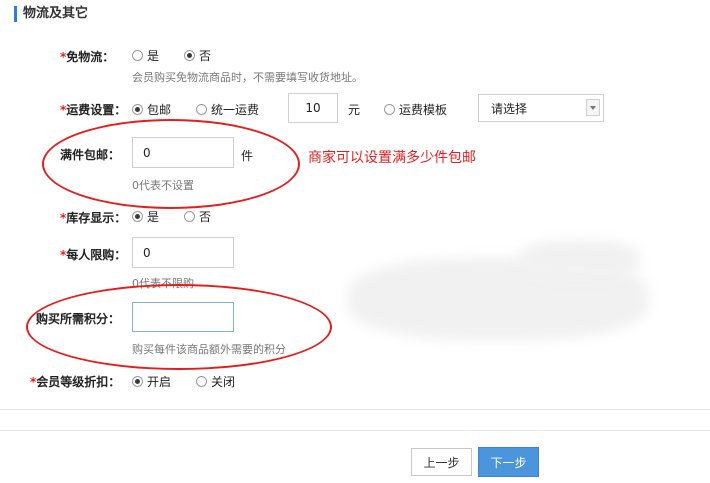 This screenshot has width=710, height=483. What do you see at coordinates (75, 382) in the screenshot?
I see `member-discount-label: *会员等级折扣：` at bounding box center [75, 382].